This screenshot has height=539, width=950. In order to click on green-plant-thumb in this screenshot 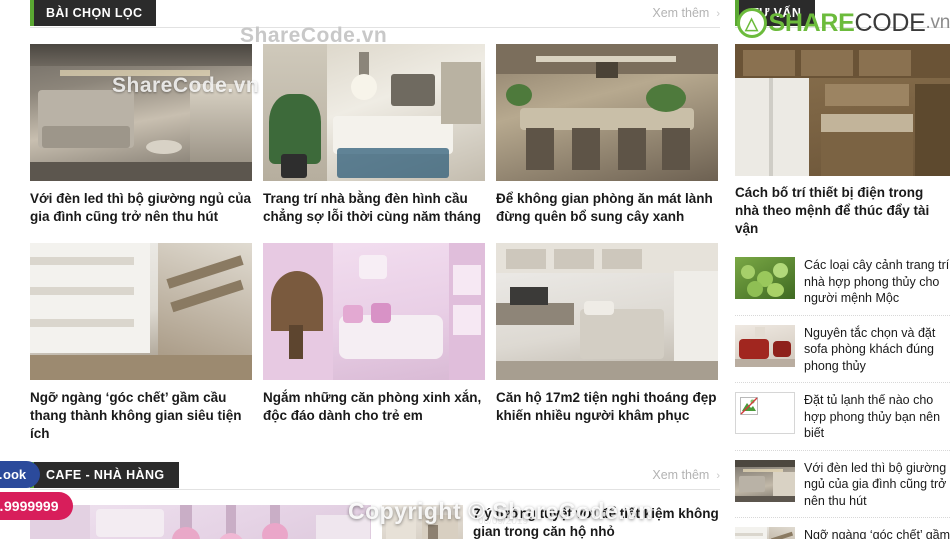, I will do `click(765, 278)`.